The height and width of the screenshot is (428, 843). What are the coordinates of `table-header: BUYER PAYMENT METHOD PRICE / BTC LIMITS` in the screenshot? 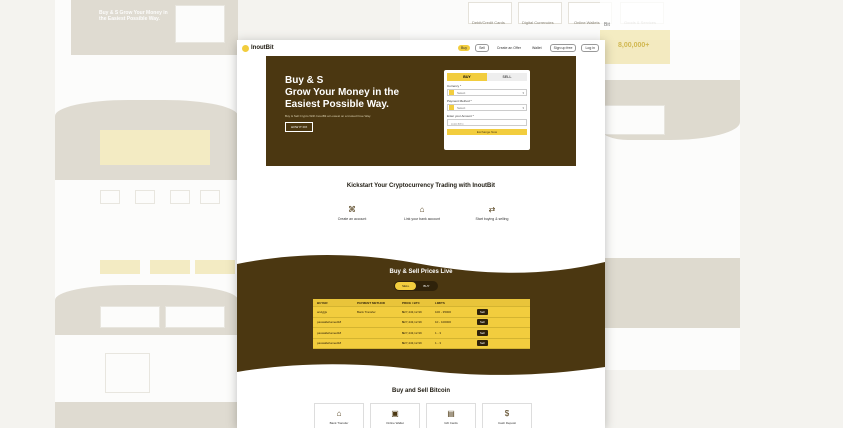 It's located at (421, 303).